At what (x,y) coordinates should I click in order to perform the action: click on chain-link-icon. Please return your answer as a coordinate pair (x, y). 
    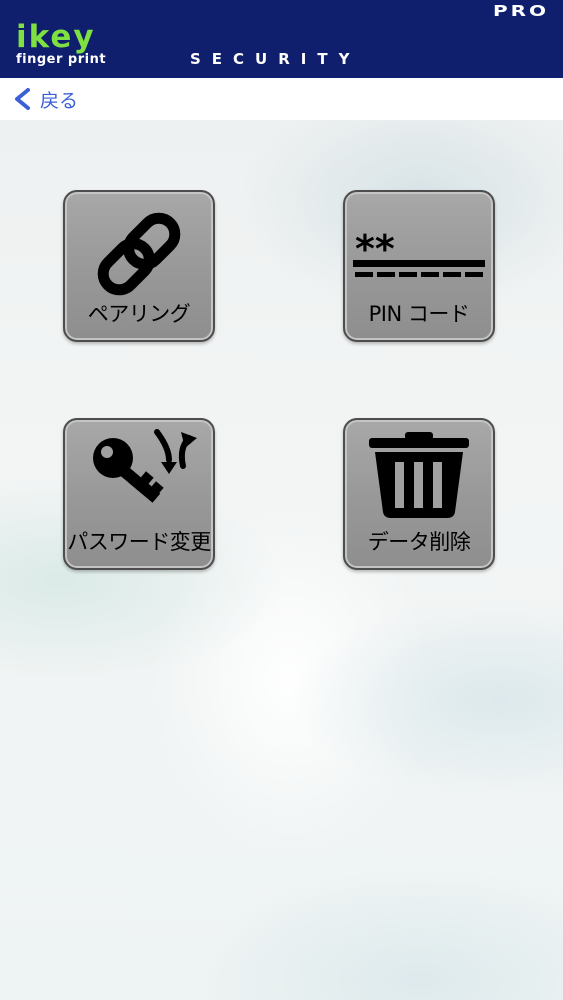
    Looking at the image, I should click on (139, 254).